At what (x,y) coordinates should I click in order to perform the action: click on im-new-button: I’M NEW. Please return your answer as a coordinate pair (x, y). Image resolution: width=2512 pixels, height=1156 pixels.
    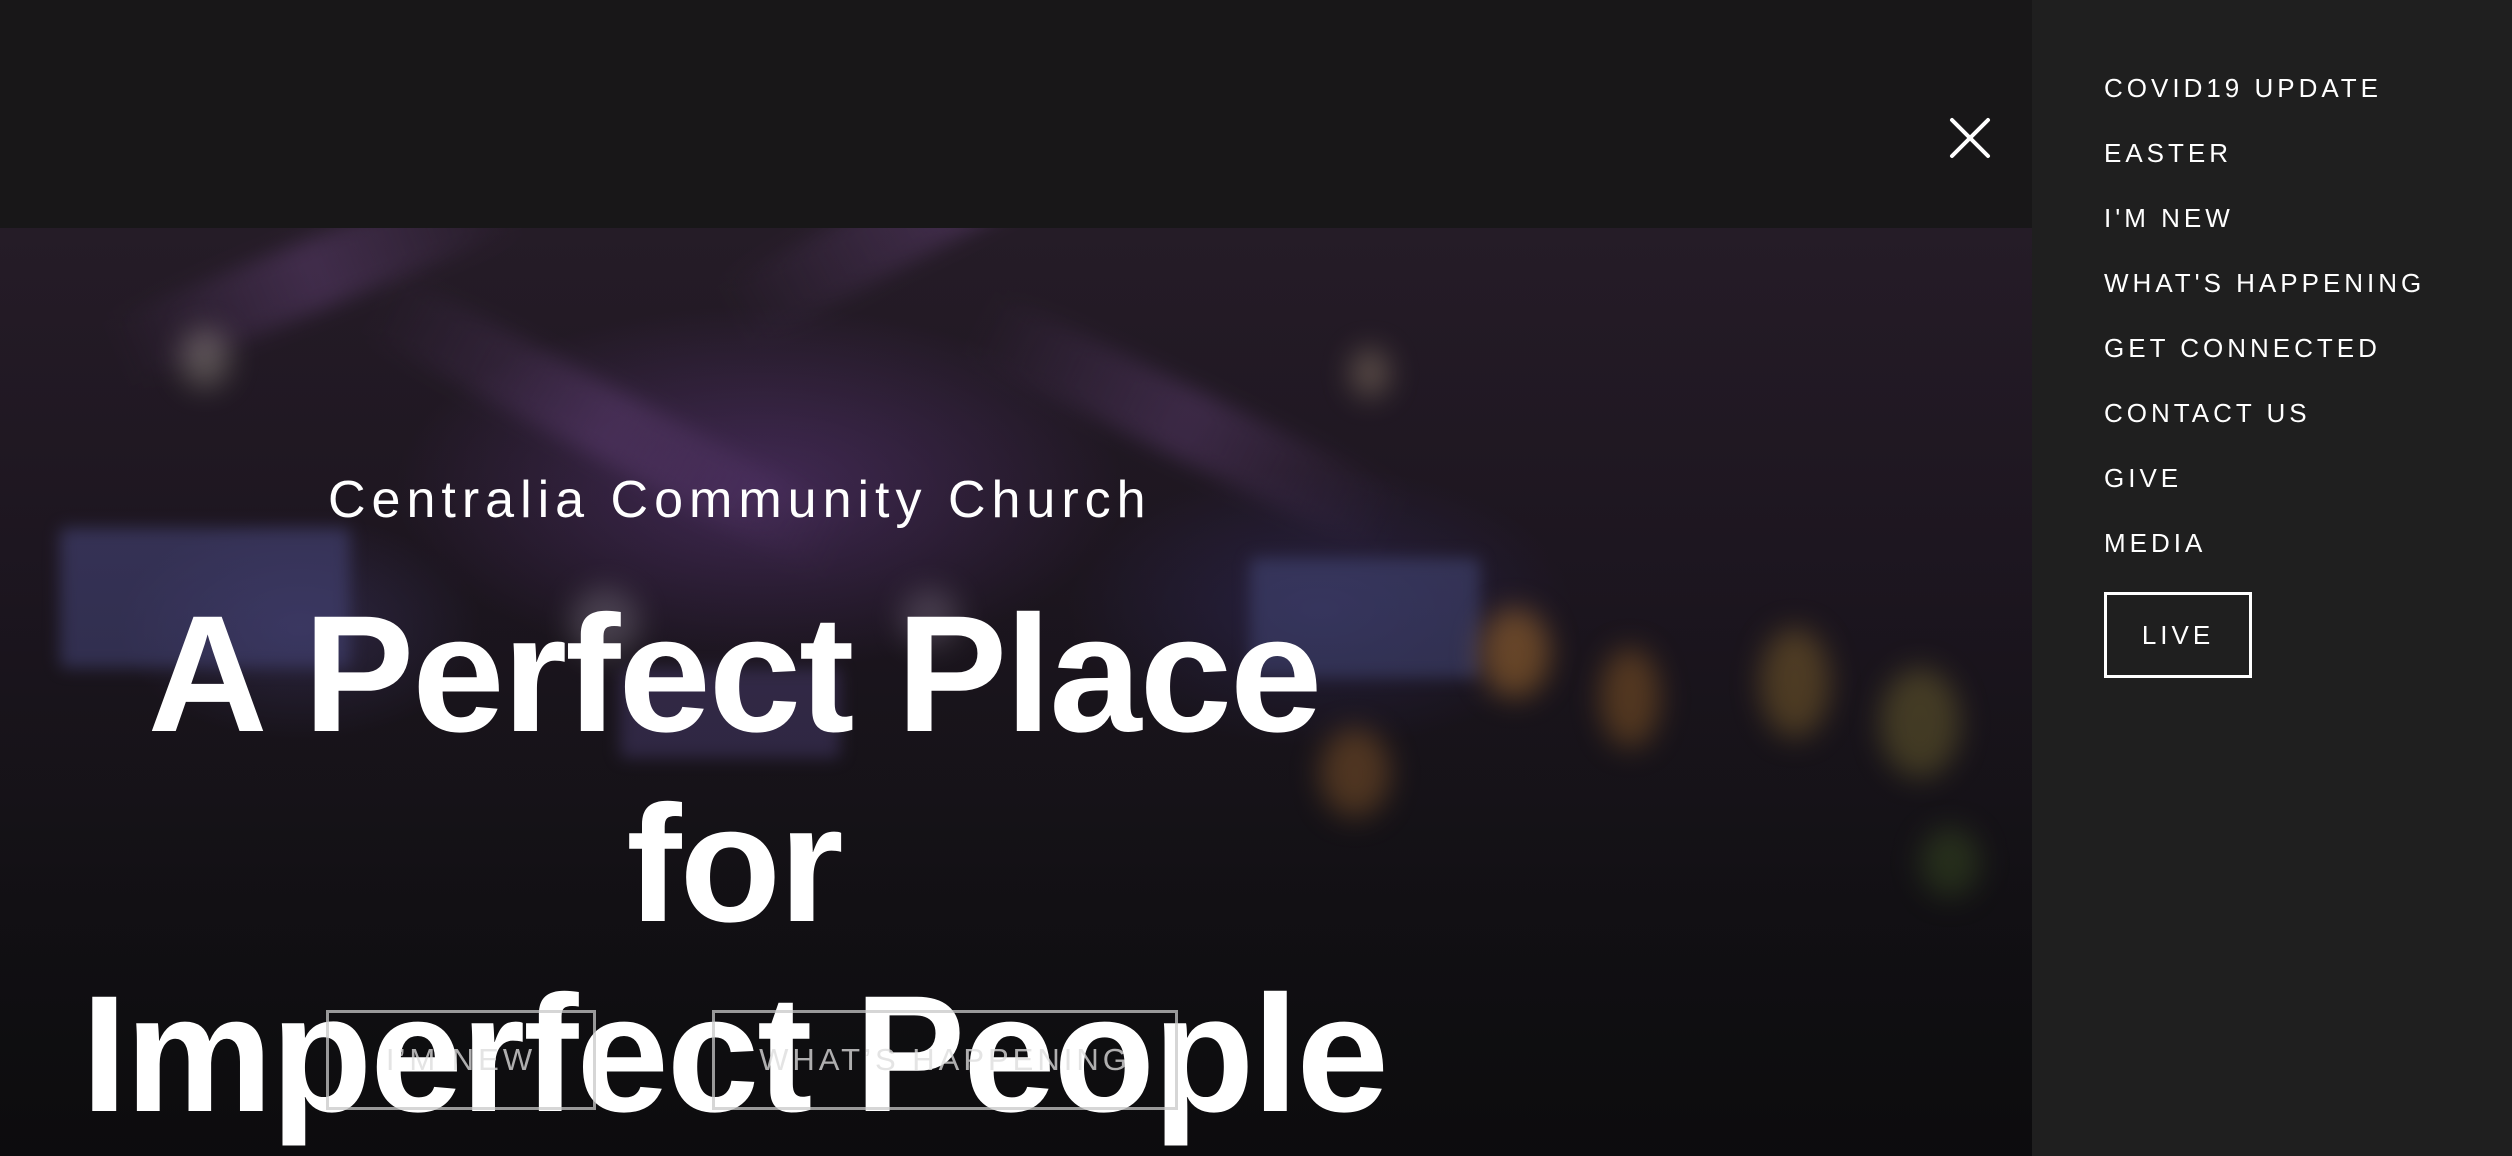
    Looking at the image, I should click on (461, 1060).